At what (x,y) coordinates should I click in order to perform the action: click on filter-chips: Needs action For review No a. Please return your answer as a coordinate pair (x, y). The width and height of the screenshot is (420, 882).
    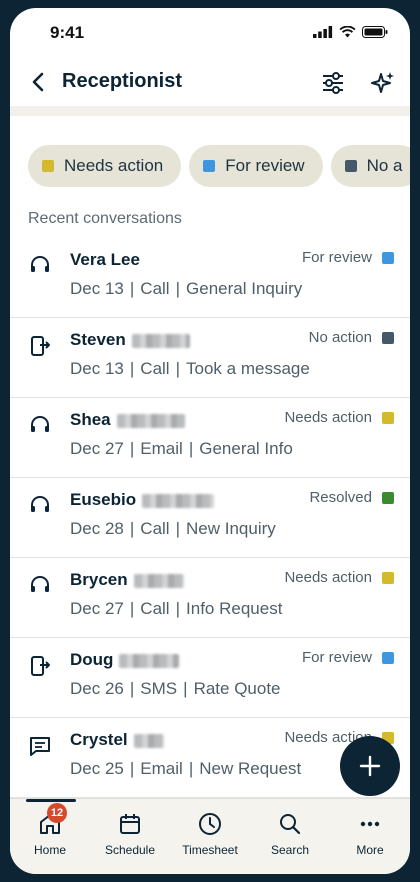
    Looking at the image, I should click on (219, 166).